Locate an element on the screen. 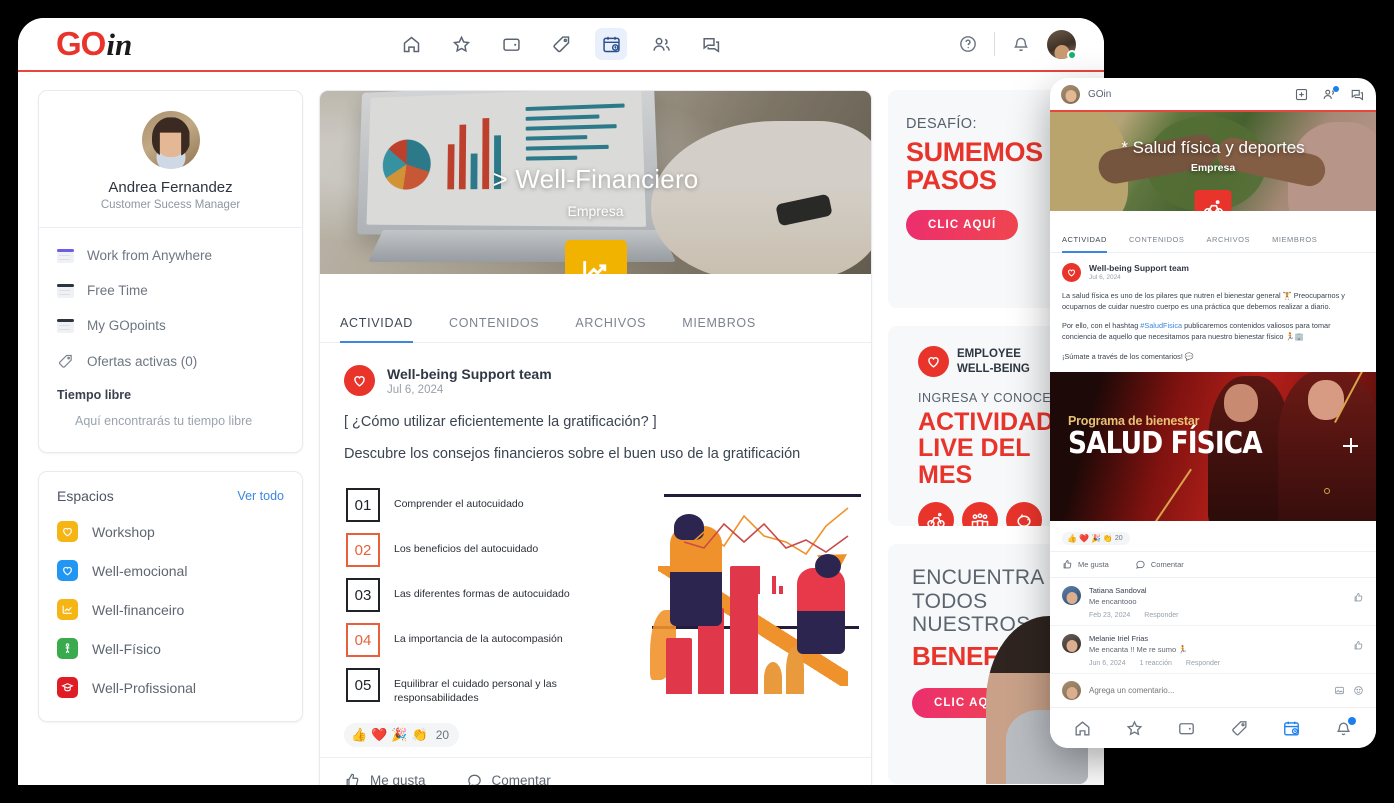 This screenshot has height=803, width=1394. tab-archivos: ARCHIVOS is located at coordinates (622, 329).